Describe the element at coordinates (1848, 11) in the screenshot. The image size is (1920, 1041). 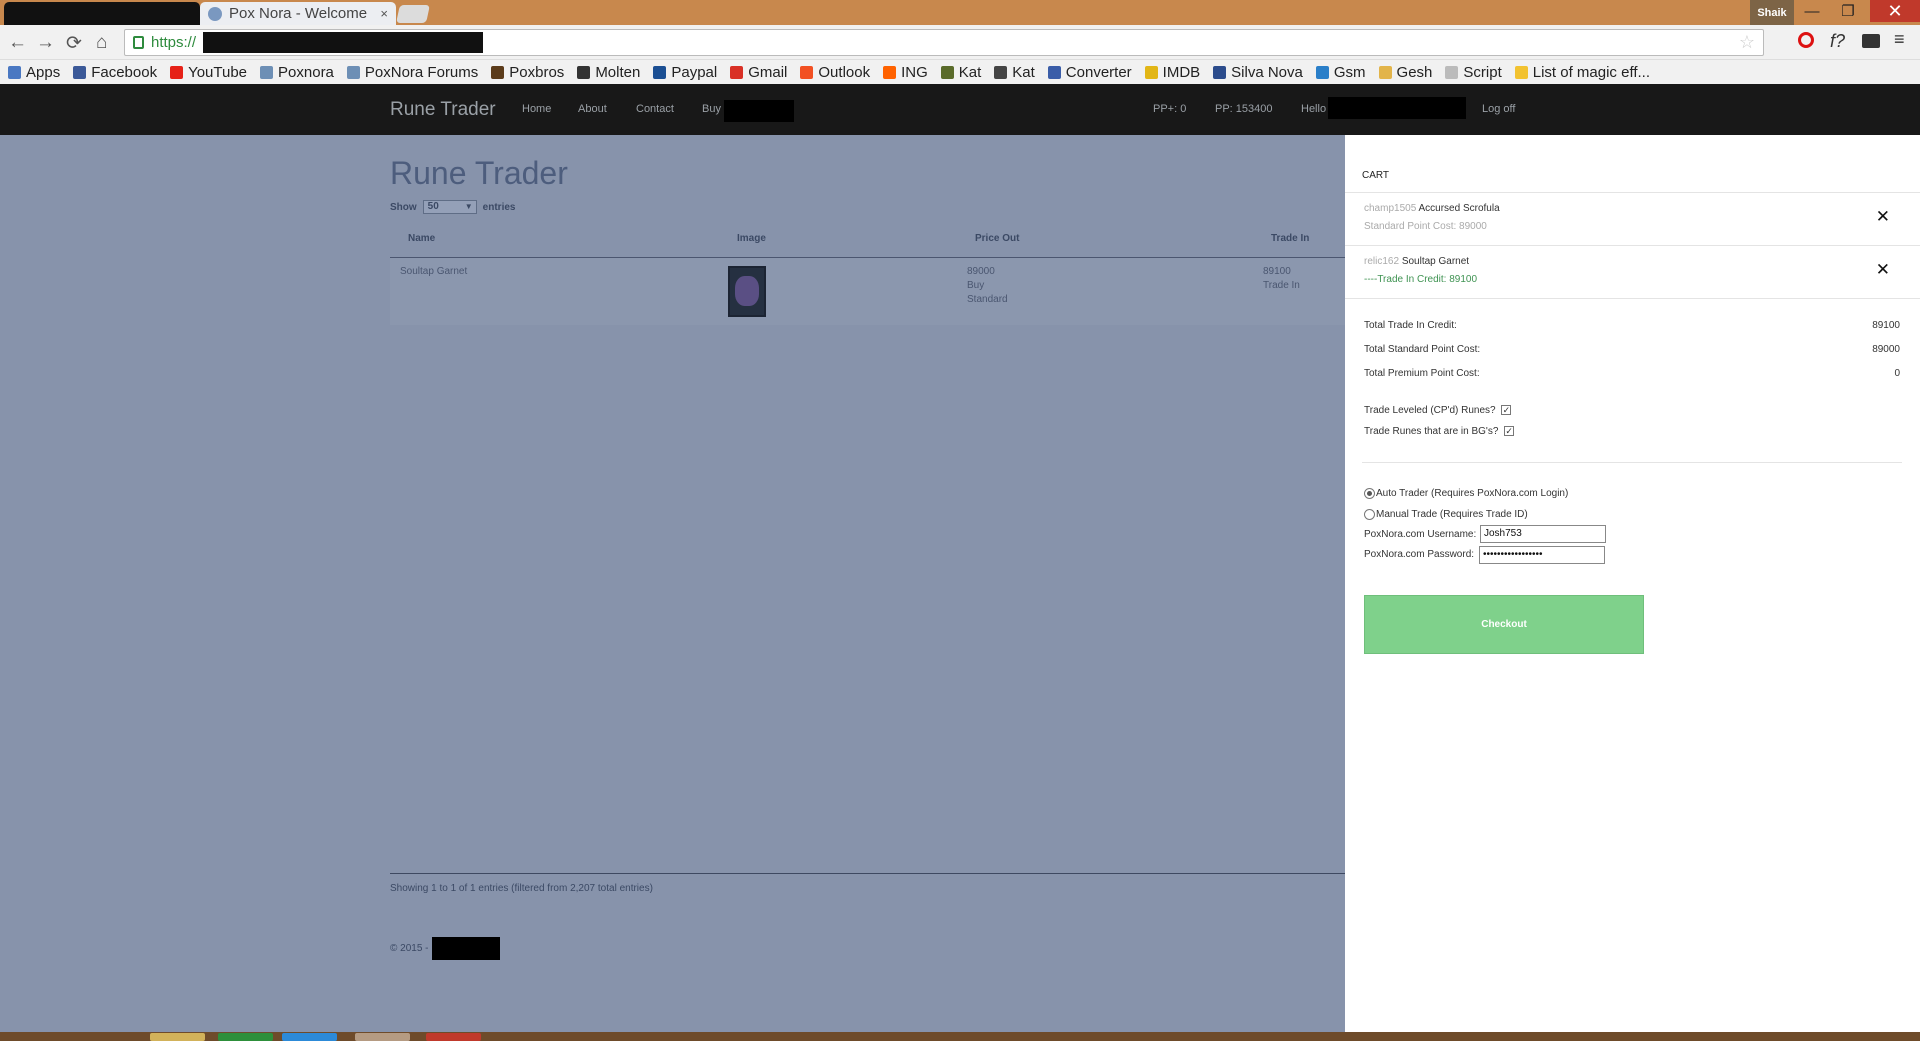
I see `maximize-icon: ❐` at that location.